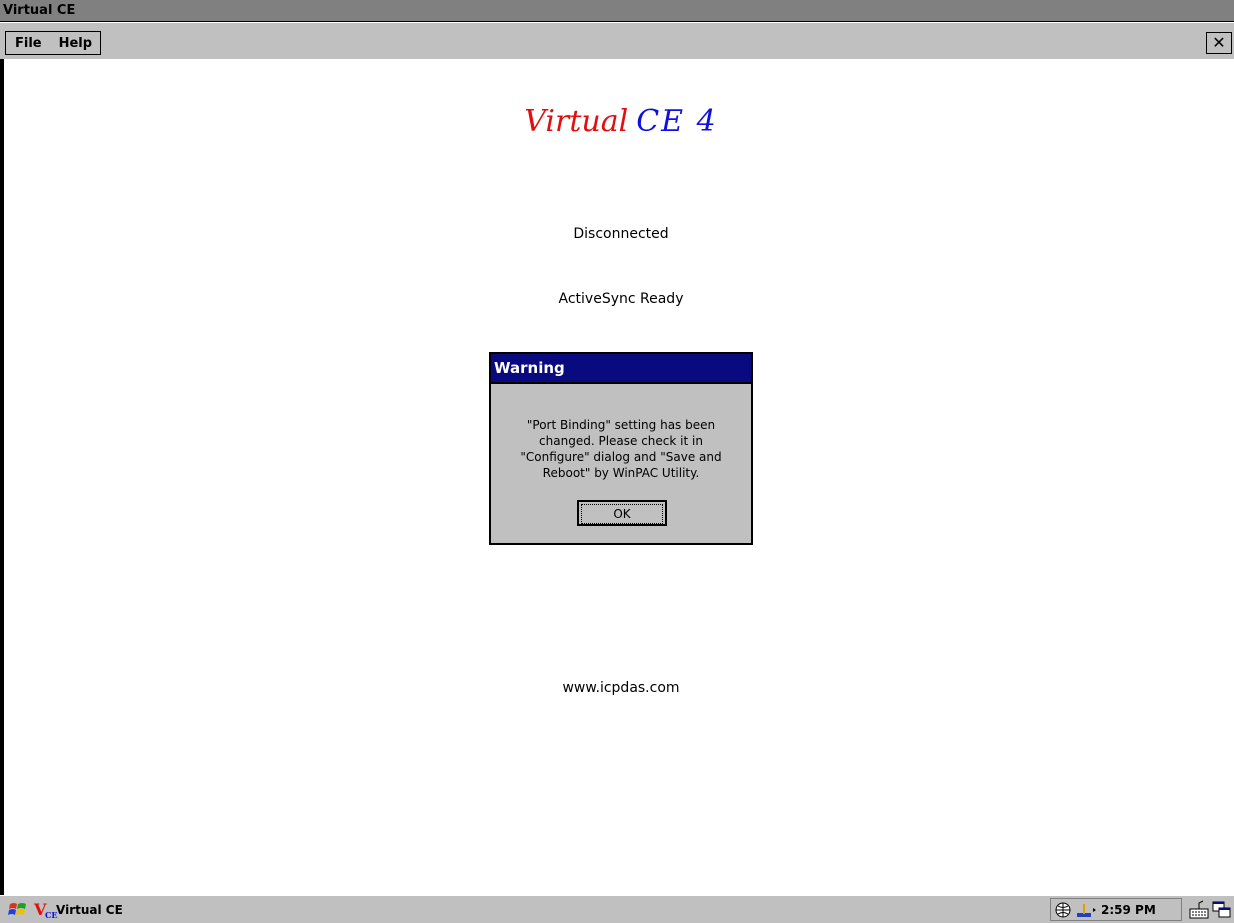 The height and width of the screenshot is (923, 1234). Describe the element at coordinates (18, 910) in the screenshot. I see `start-icon` at that location.